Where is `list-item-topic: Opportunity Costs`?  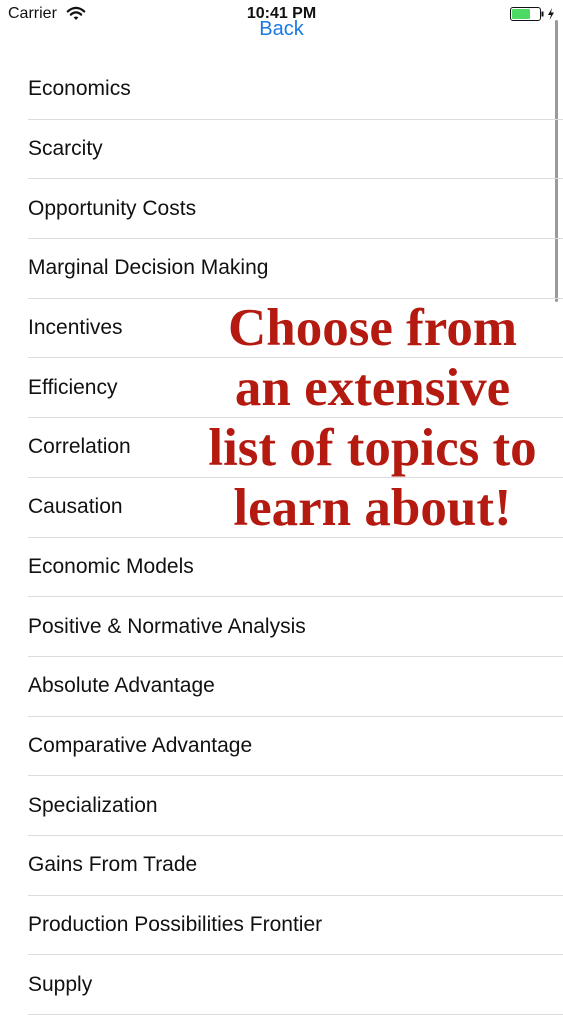 list-item-topic: Opportunity Costs is located at coordinates (295, 209).